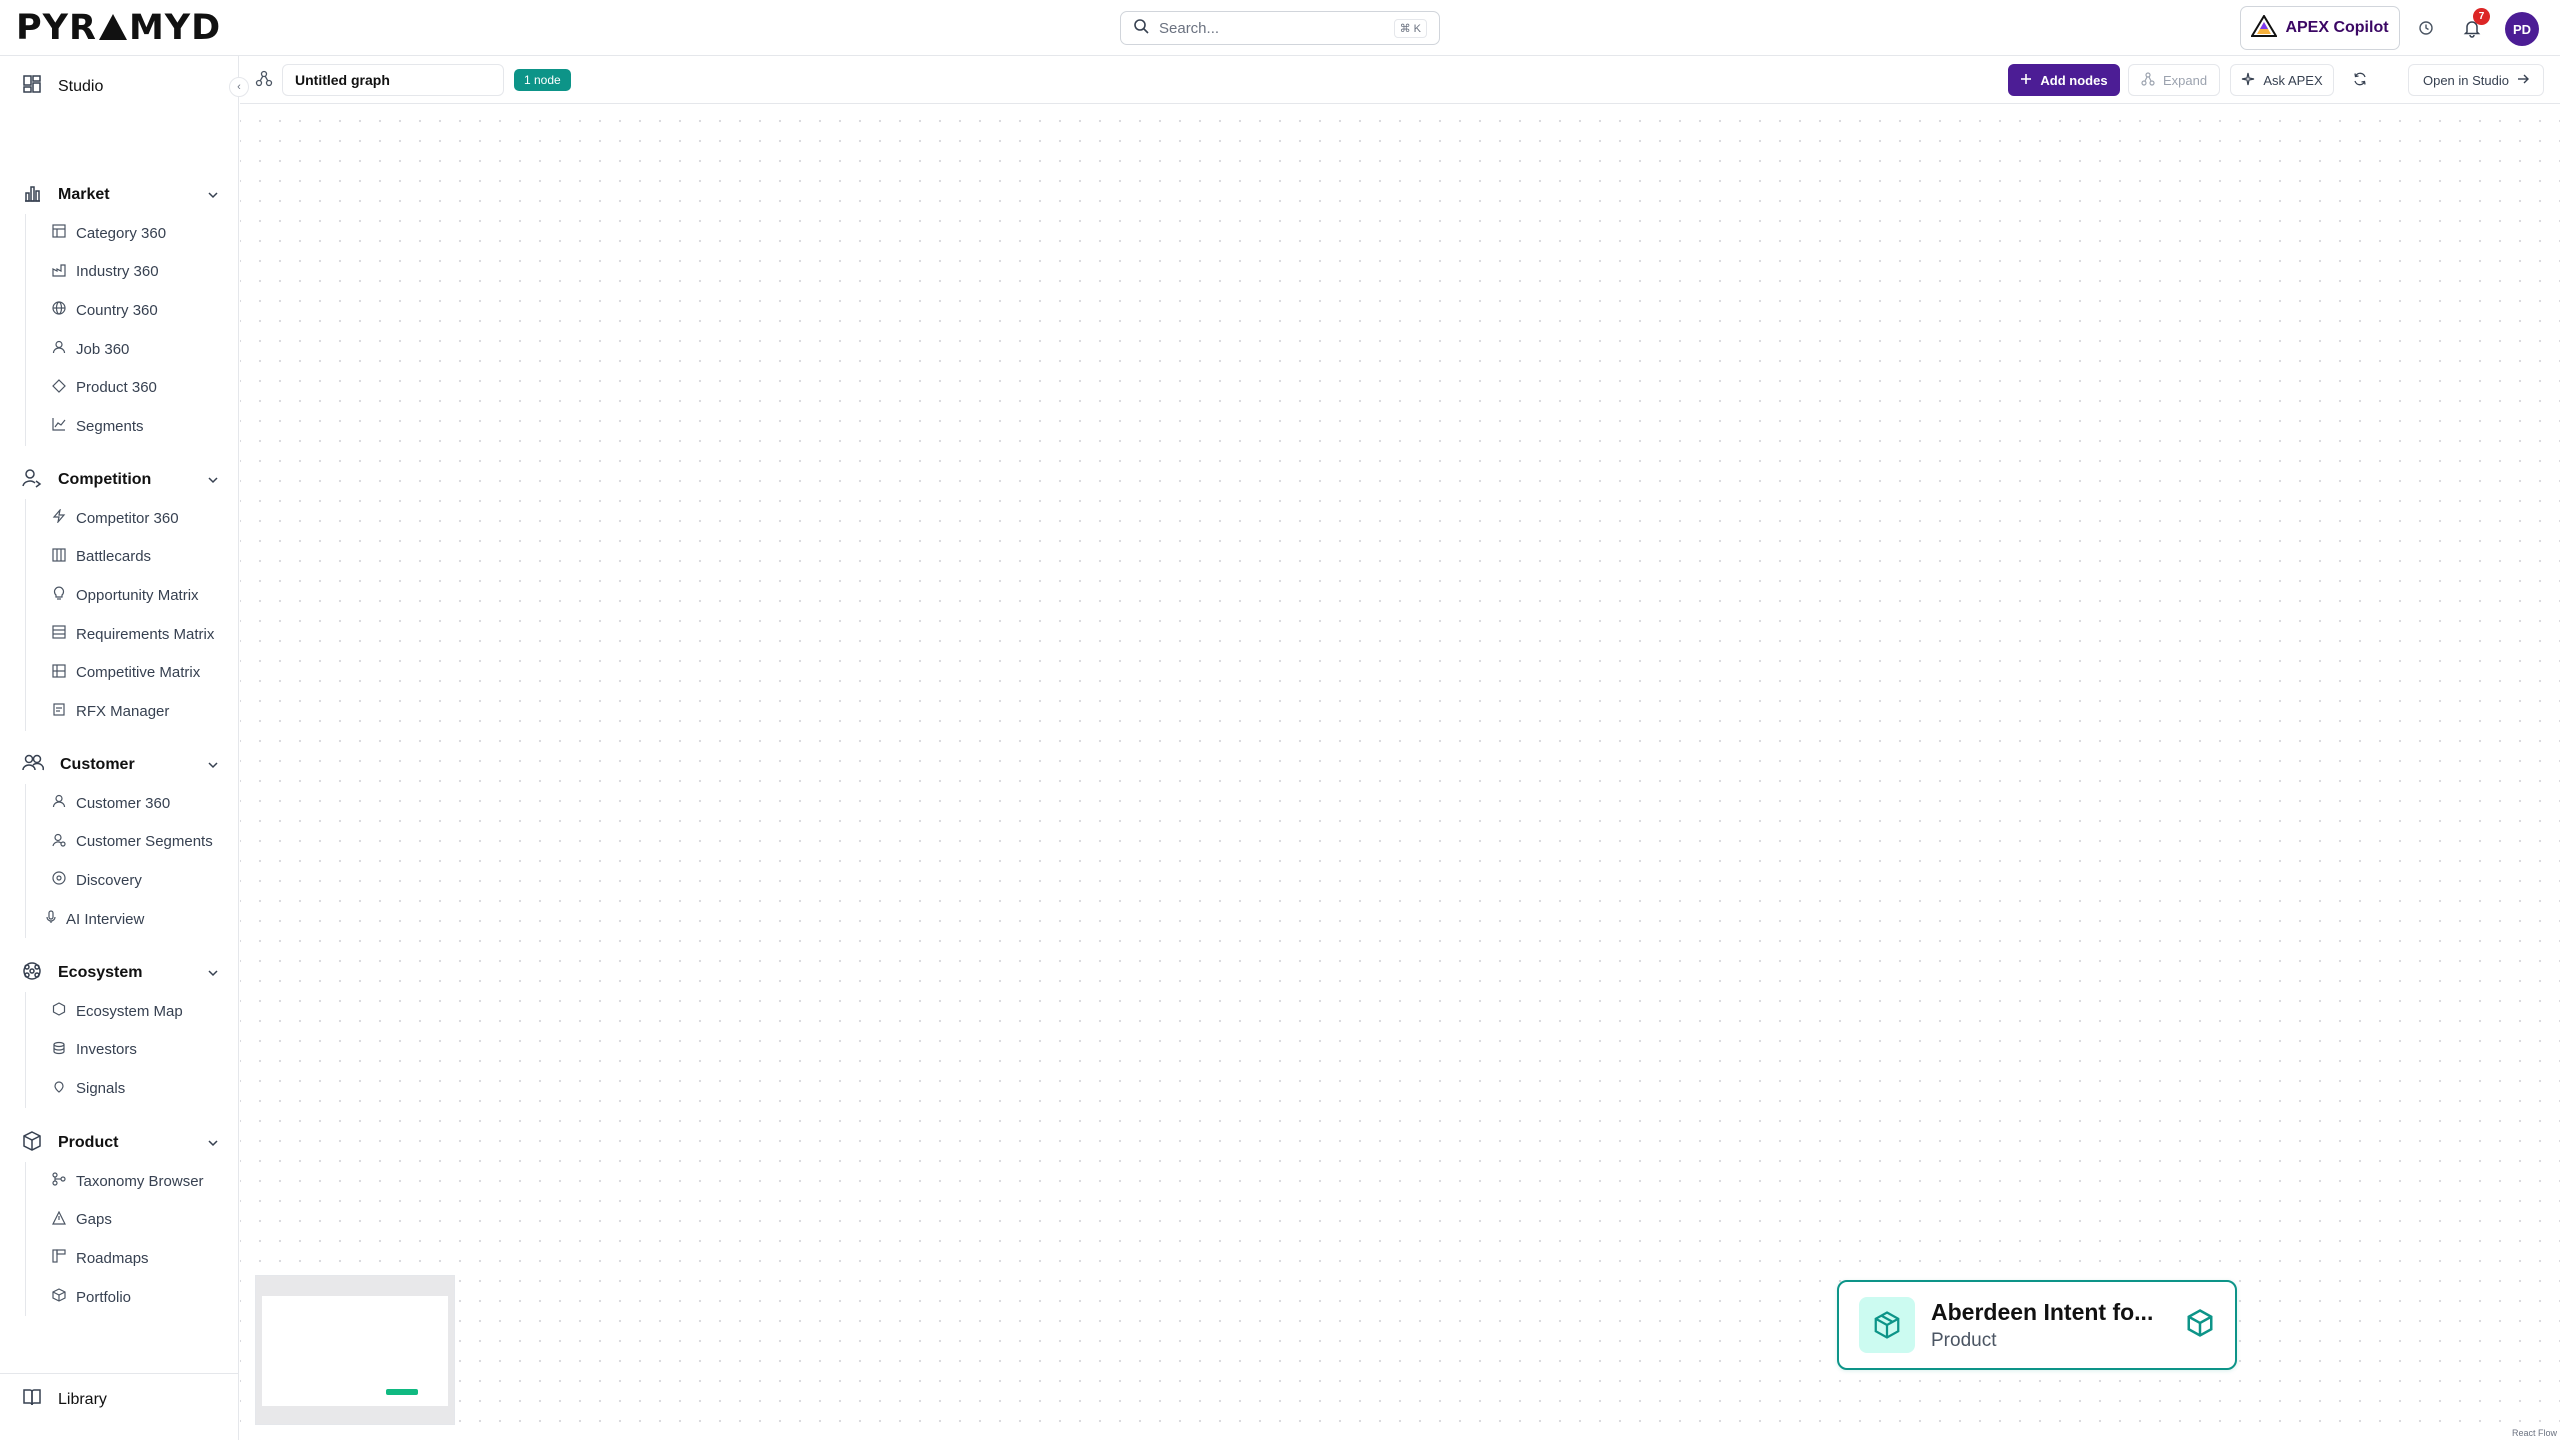 This screenshot has height=1440, width=2560. Describe the element at coordinates (132, 426) in the screenshot. I see `sidebar-item-segments: Segments` at that location.